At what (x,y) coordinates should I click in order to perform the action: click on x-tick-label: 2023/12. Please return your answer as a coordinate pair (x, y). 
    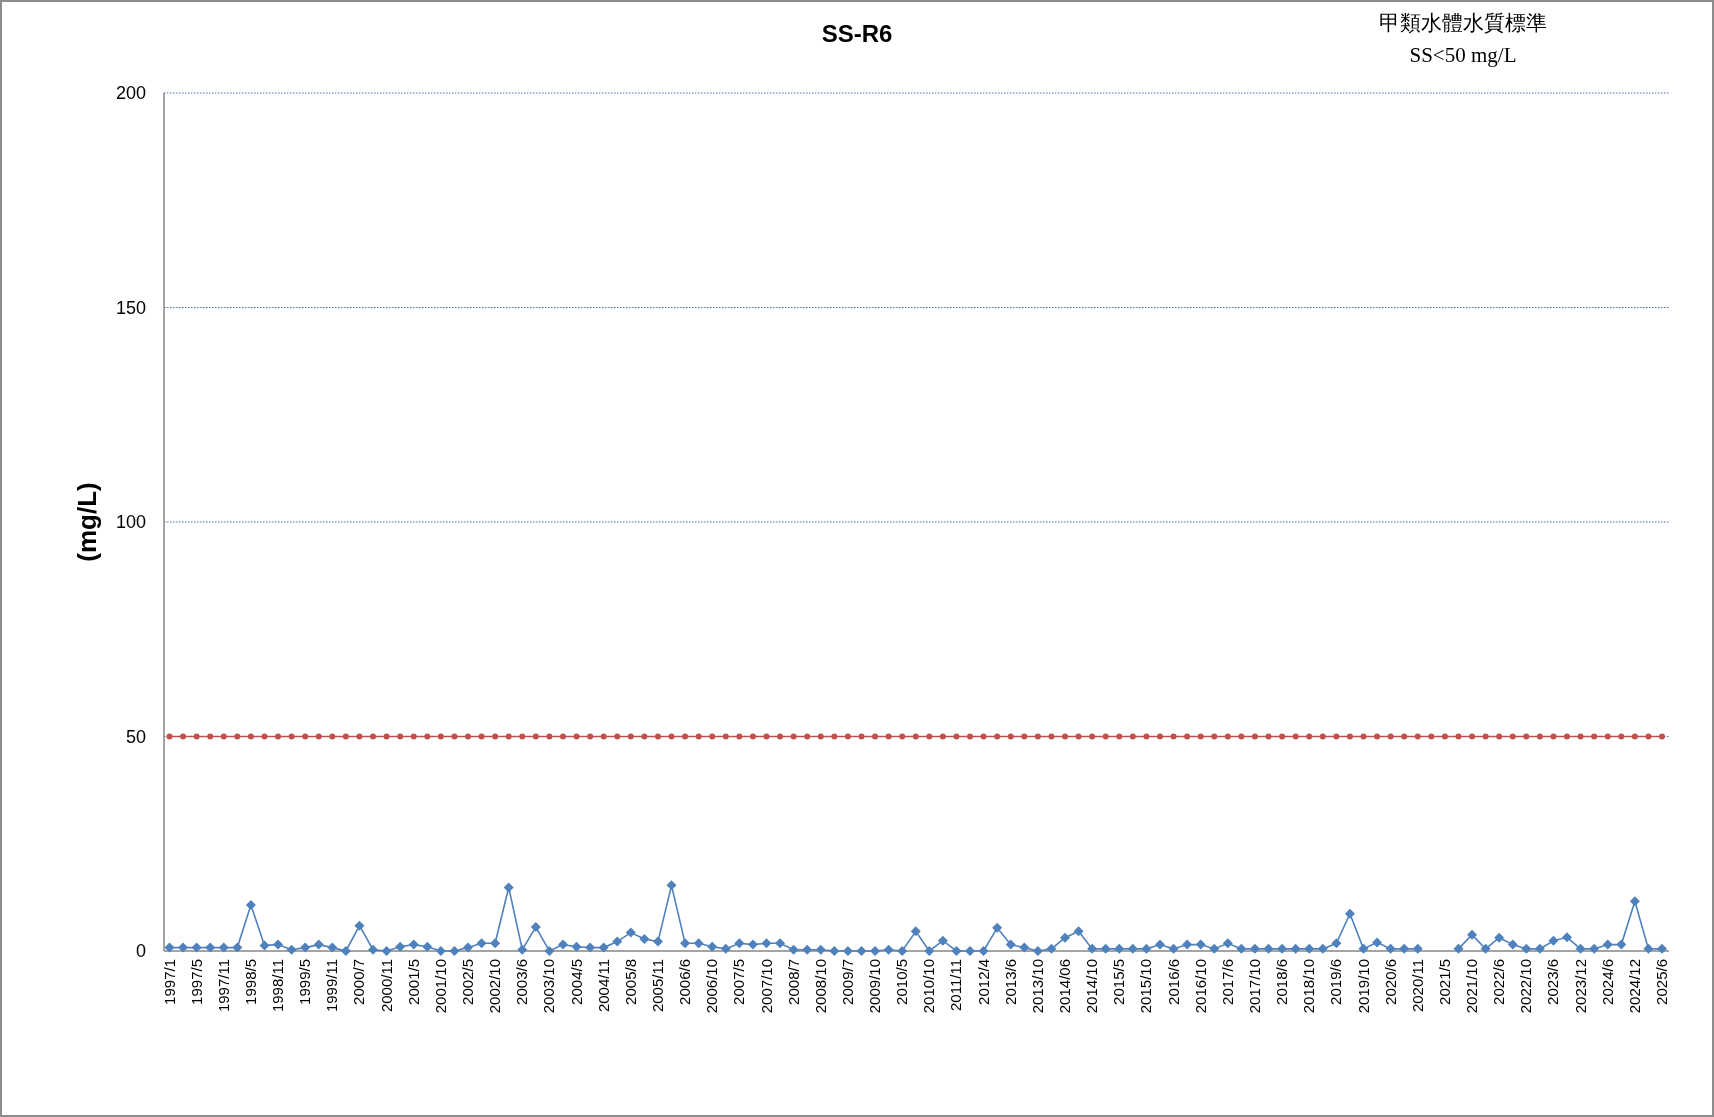
    Looking at the image, I should click on (1580, 986).